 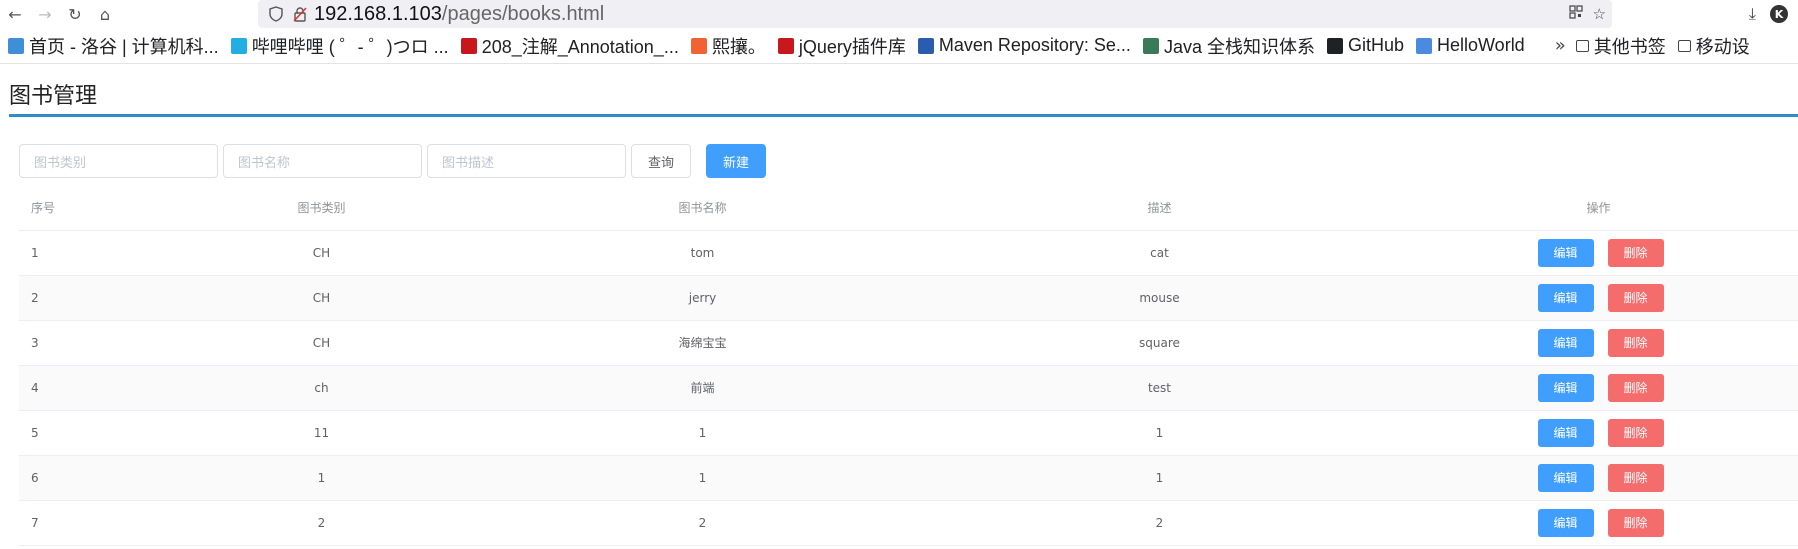 What do you see at coordinates (1334, 45) in the screenshot?
I see `github-icon` at bounding box center [1334, 45].